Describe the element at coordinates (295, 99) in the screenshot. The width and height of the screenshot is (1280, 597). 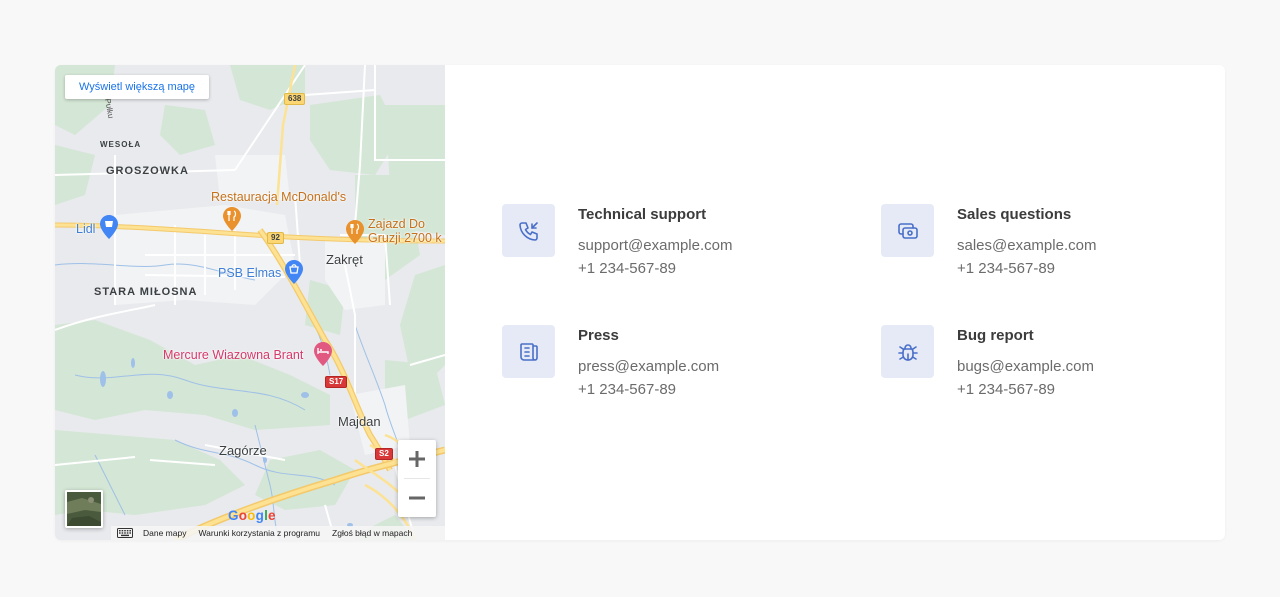
I see `road-shield-638: 638` at that location.